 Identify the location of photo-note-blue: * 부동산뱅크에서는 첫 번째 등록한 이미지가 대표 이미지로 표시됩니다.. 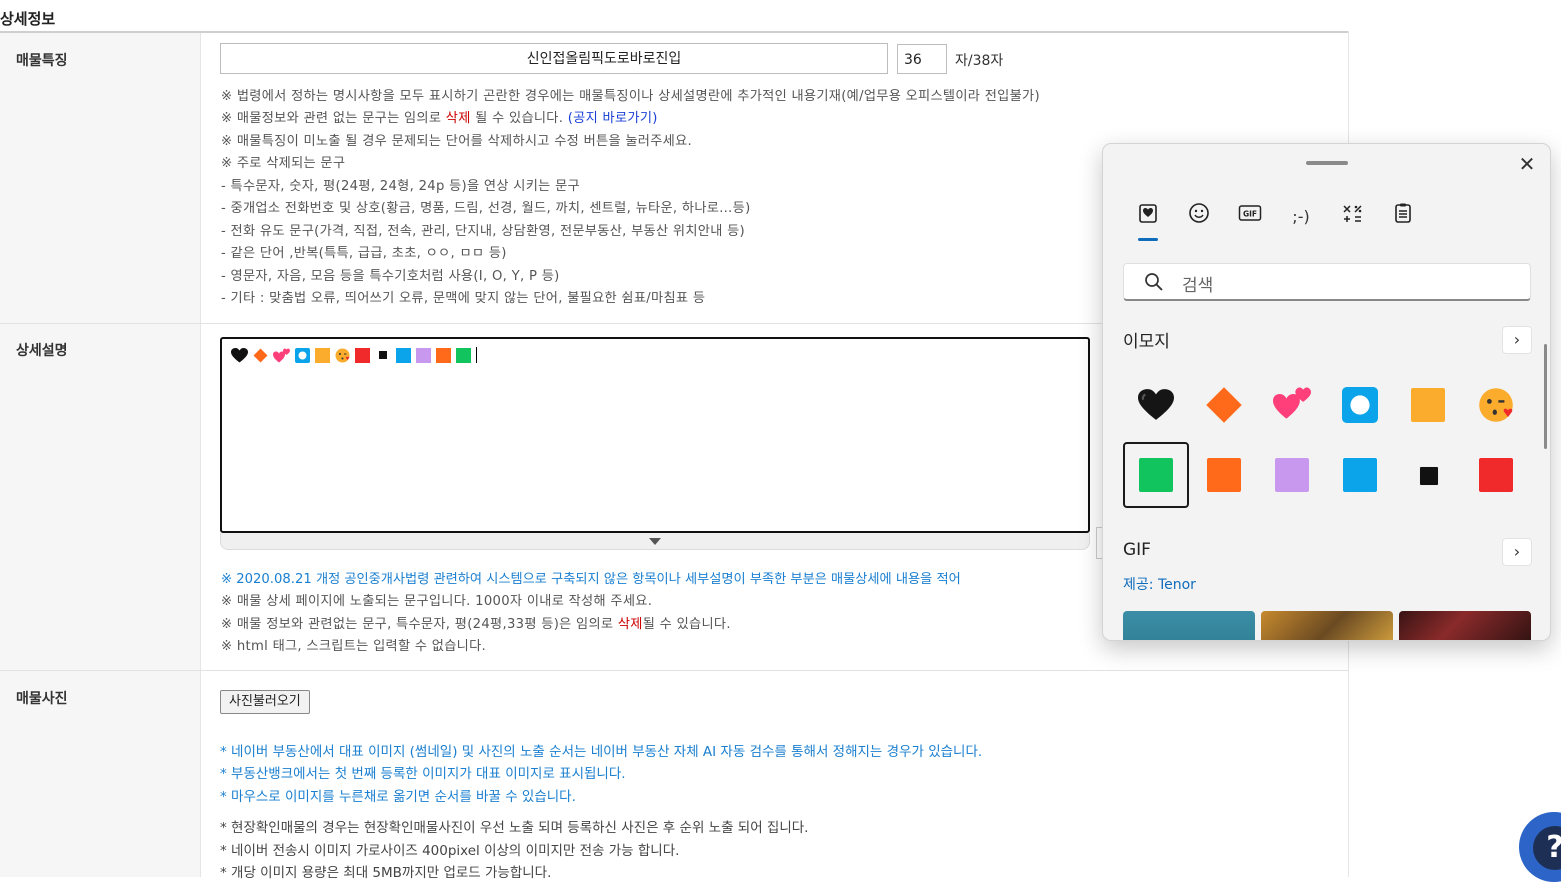
(423, 774).